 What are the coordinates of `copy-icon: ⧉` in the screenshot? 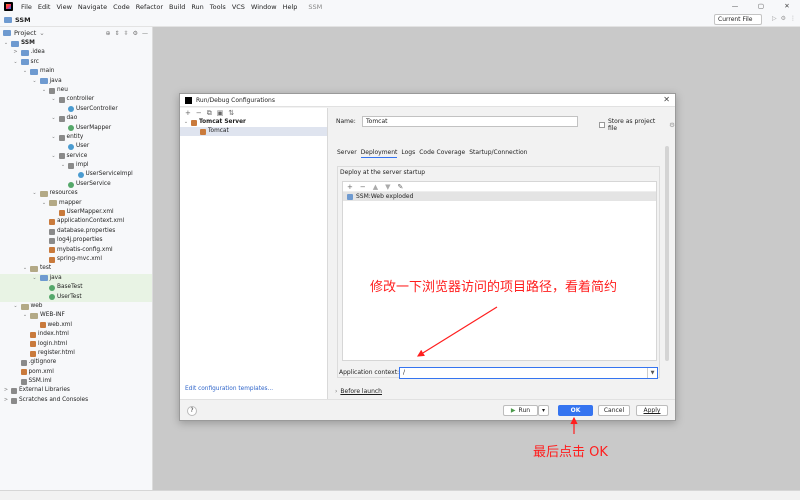 It's located at (209, 113).